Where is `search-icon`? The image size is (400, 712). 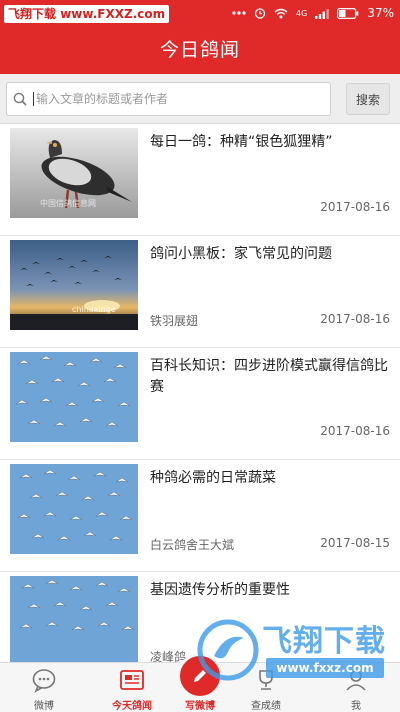 search-icon is located at coordinates (20, 99).